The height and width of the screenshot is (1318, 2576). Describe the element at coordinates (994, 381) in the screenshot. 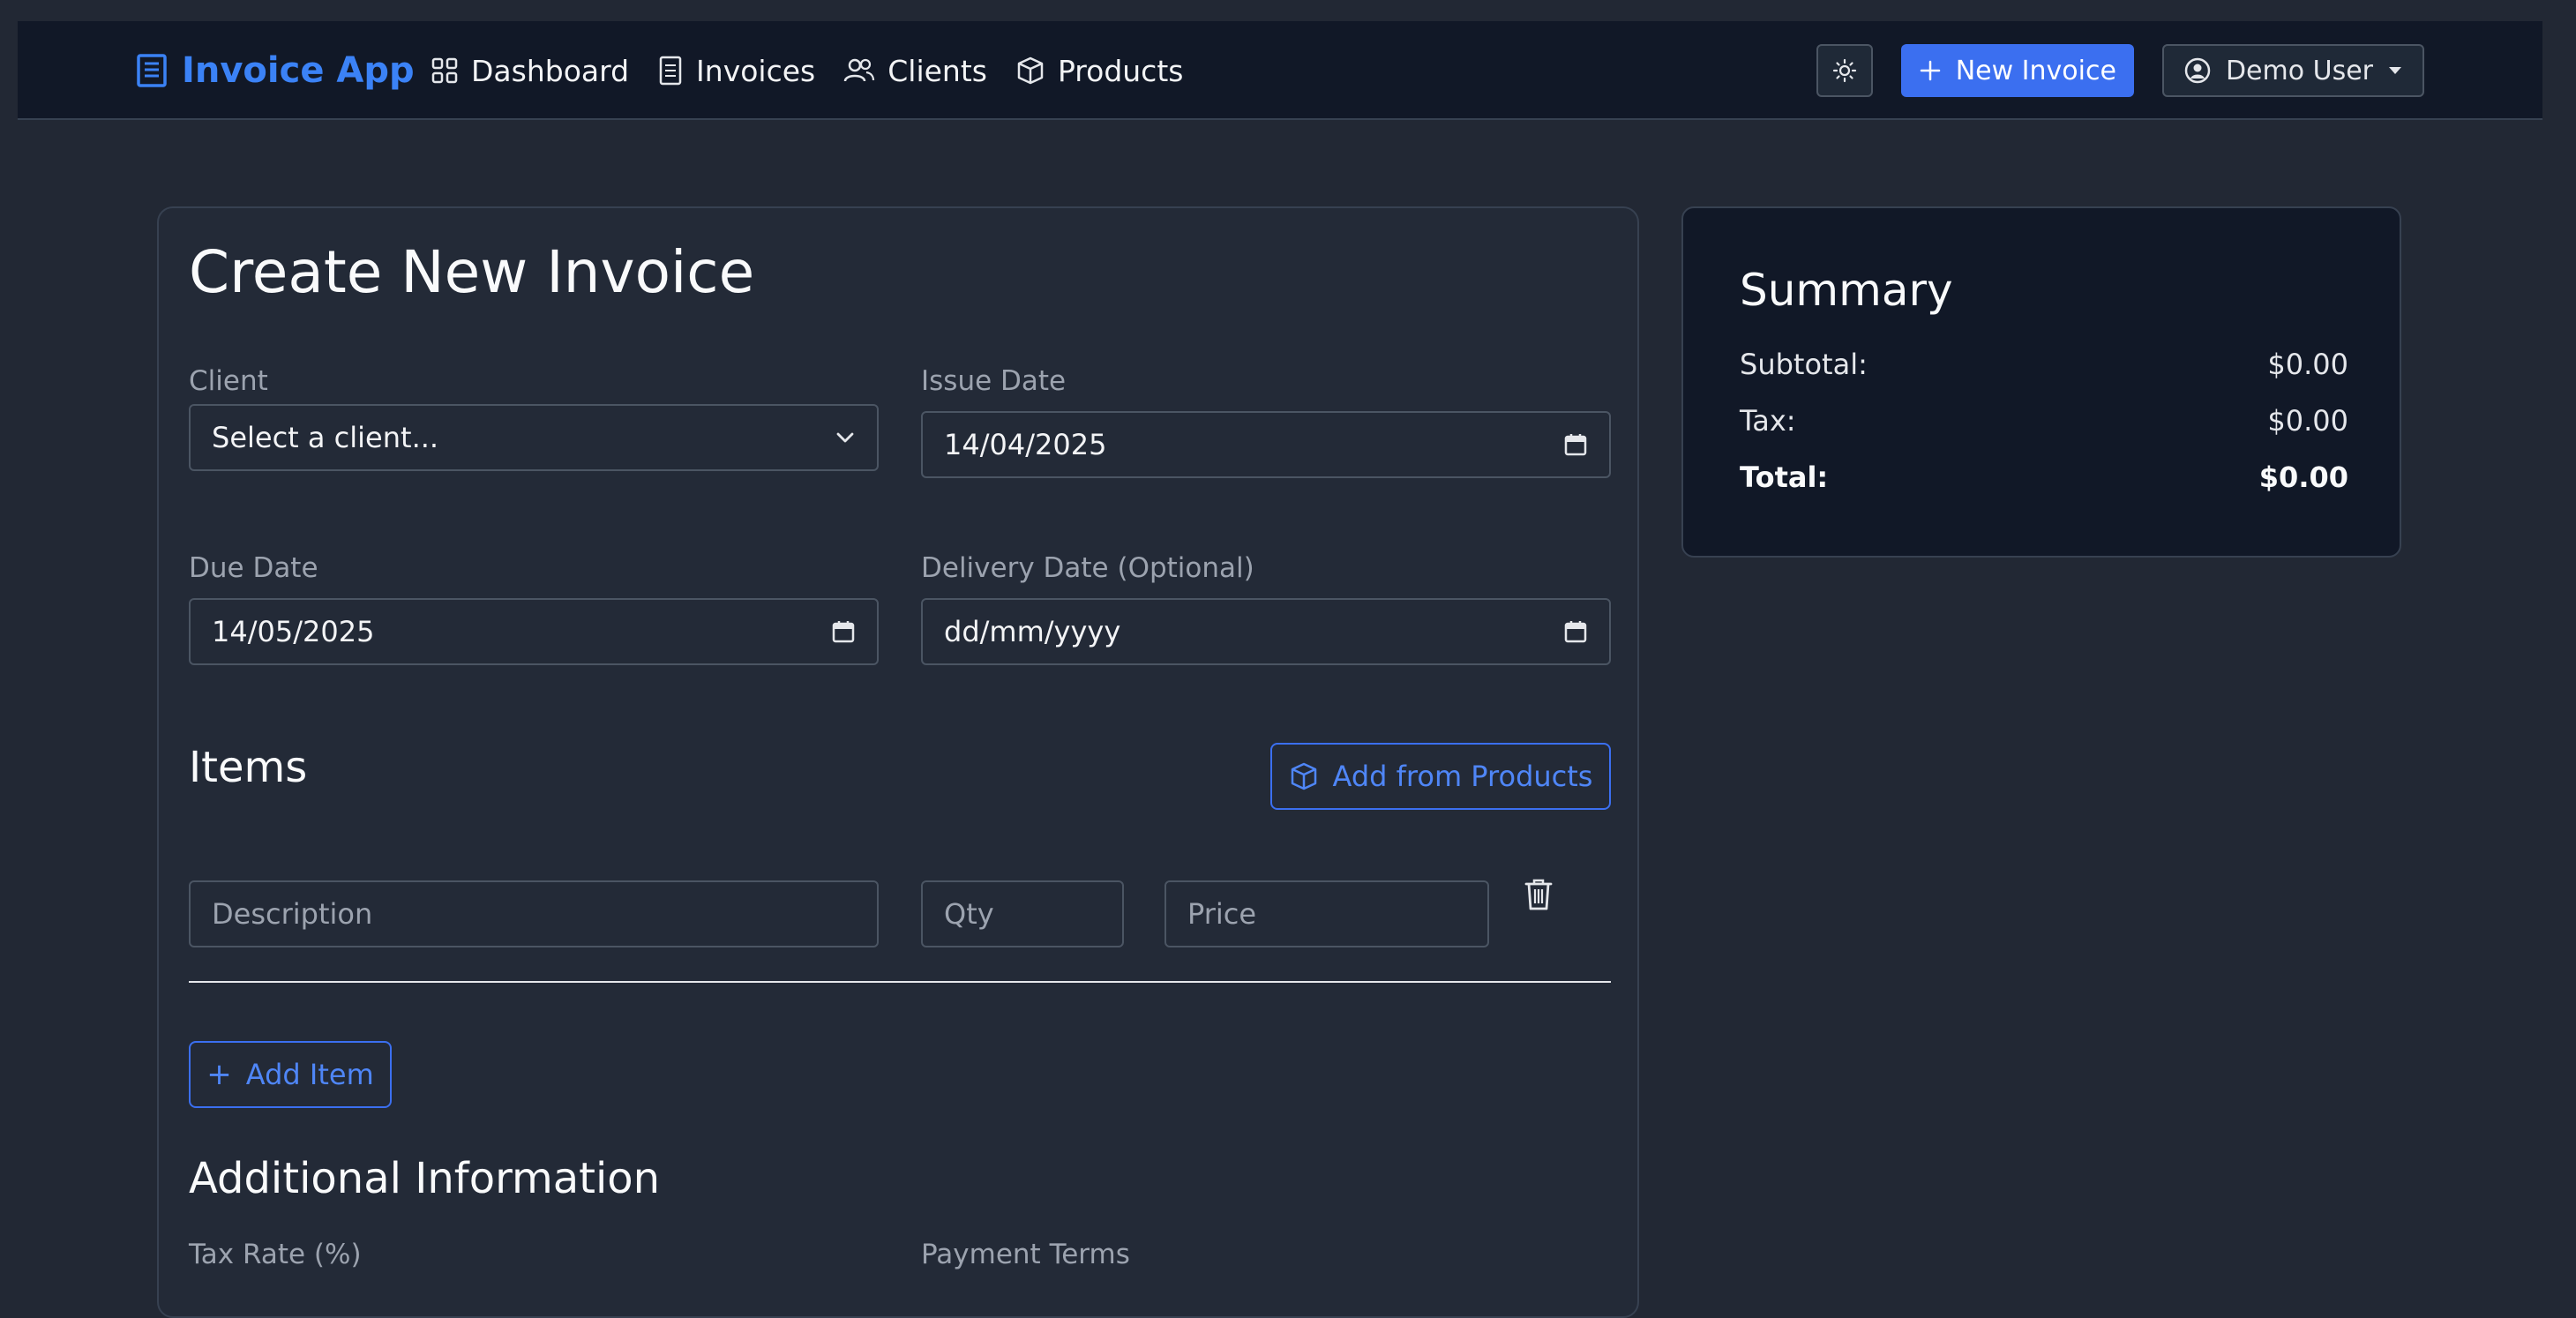

I see `issue-date-label: Issue Date` at that location.